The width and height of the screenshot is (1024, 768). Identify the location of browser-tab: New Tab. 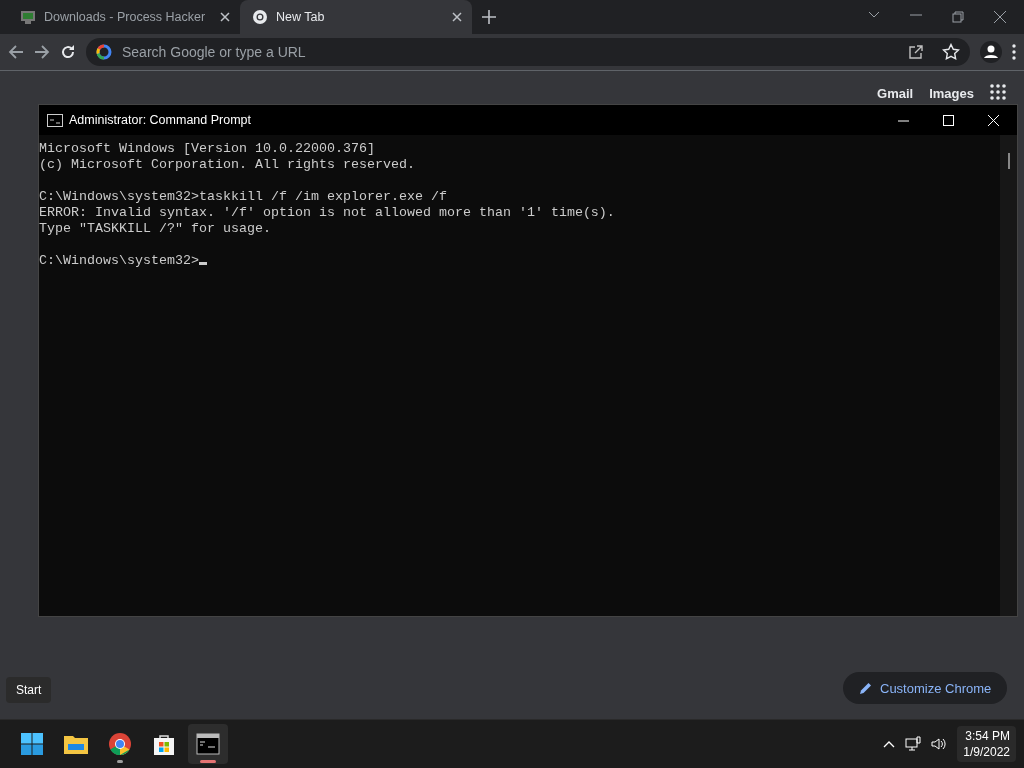
(356, 17).